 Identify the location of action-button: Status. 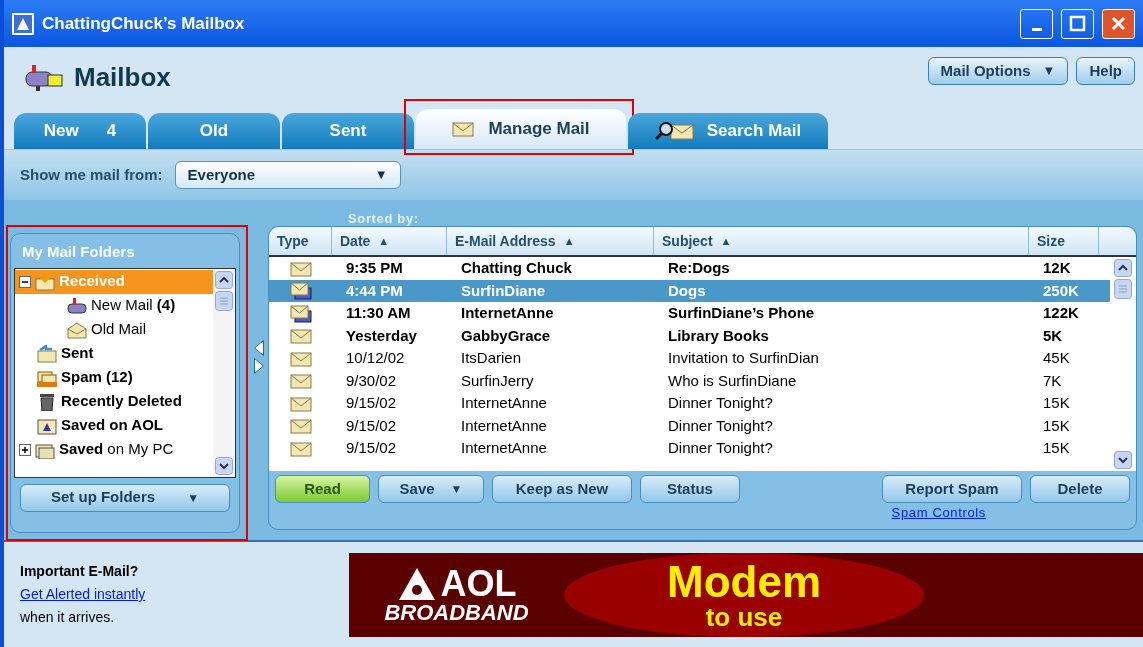
(690, 489).